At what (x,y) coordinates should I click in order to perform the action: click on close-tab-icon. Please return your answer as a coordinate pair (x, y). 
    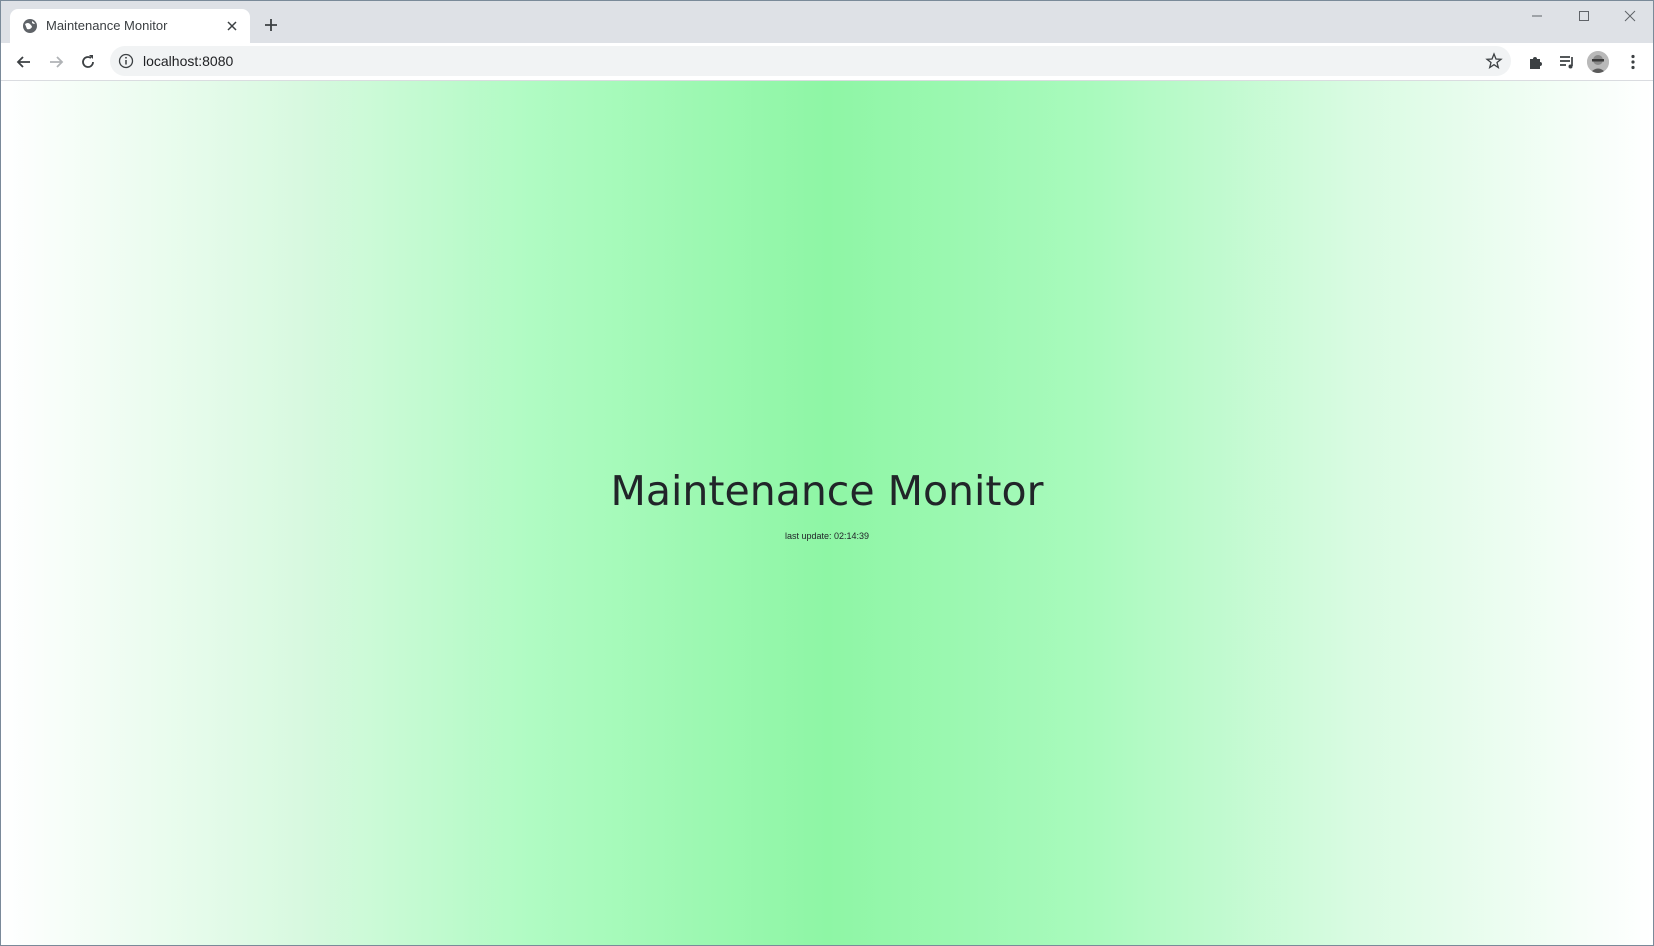
    Looking at the image, I should click on (232, 26).